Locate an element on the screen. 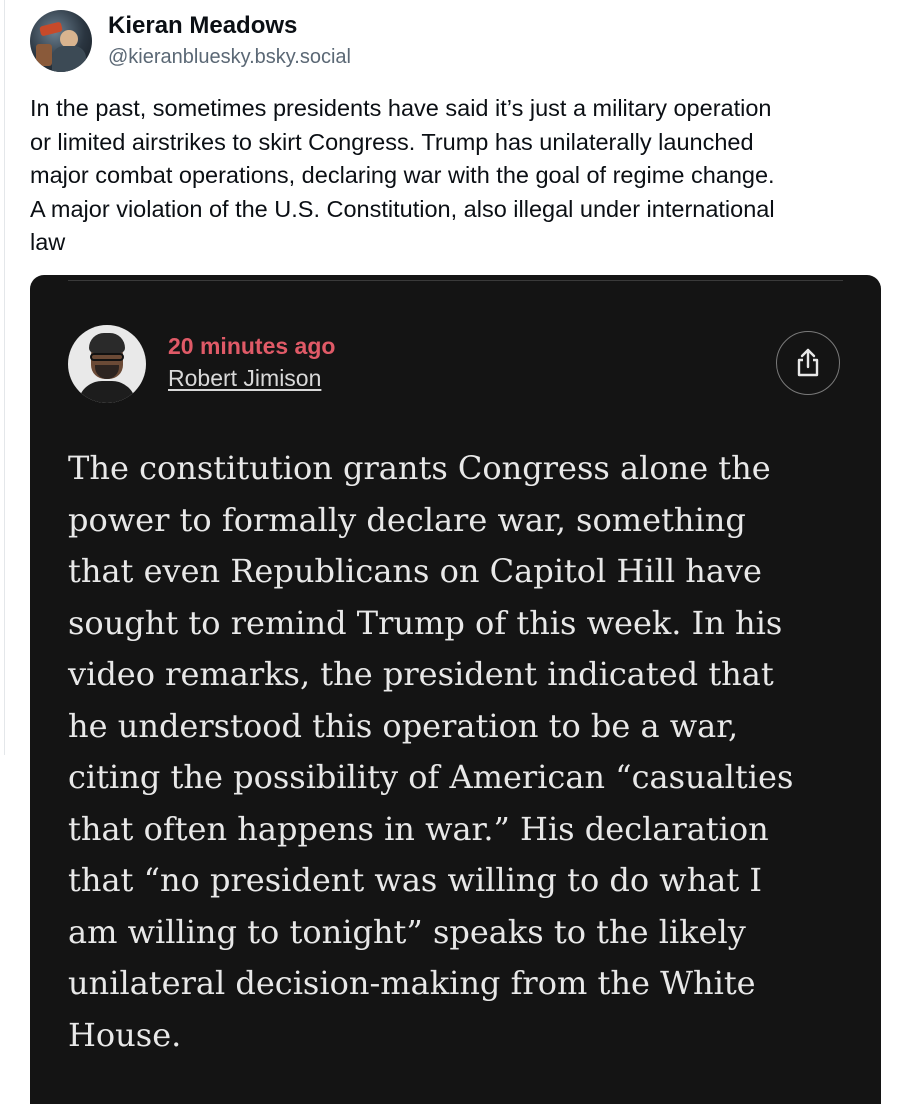 The image size is (903, 1104). divider is located at coordinates (455, 280).